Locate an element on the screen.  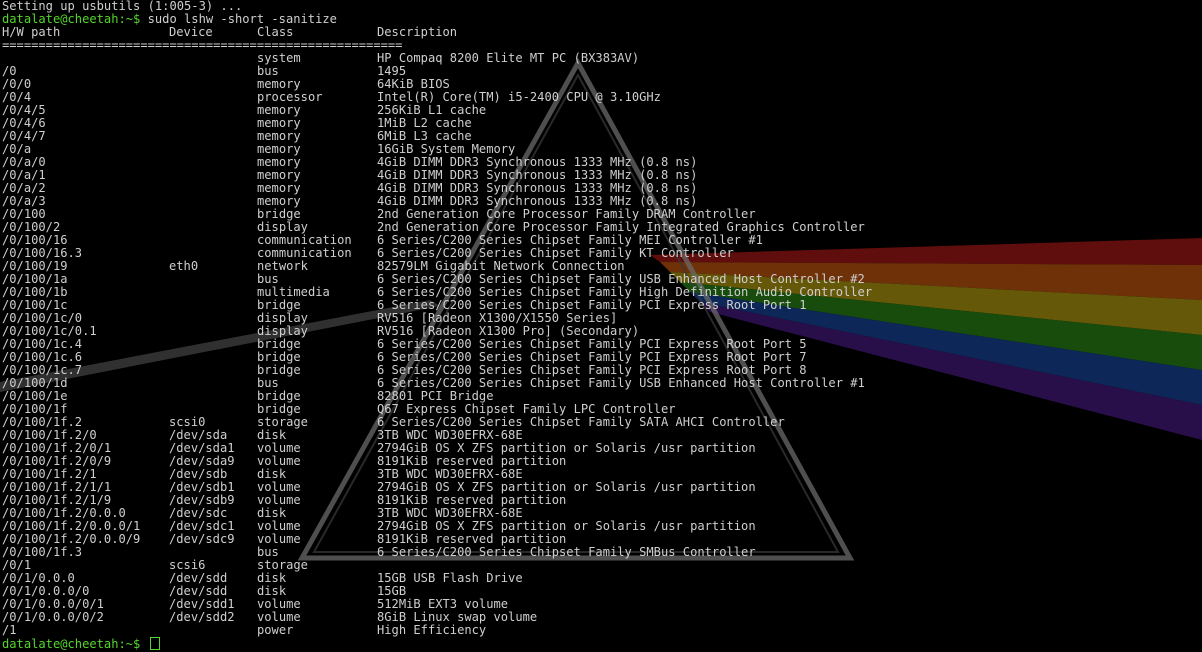
cell-device: eth0 is located at coordinates (184, 266).